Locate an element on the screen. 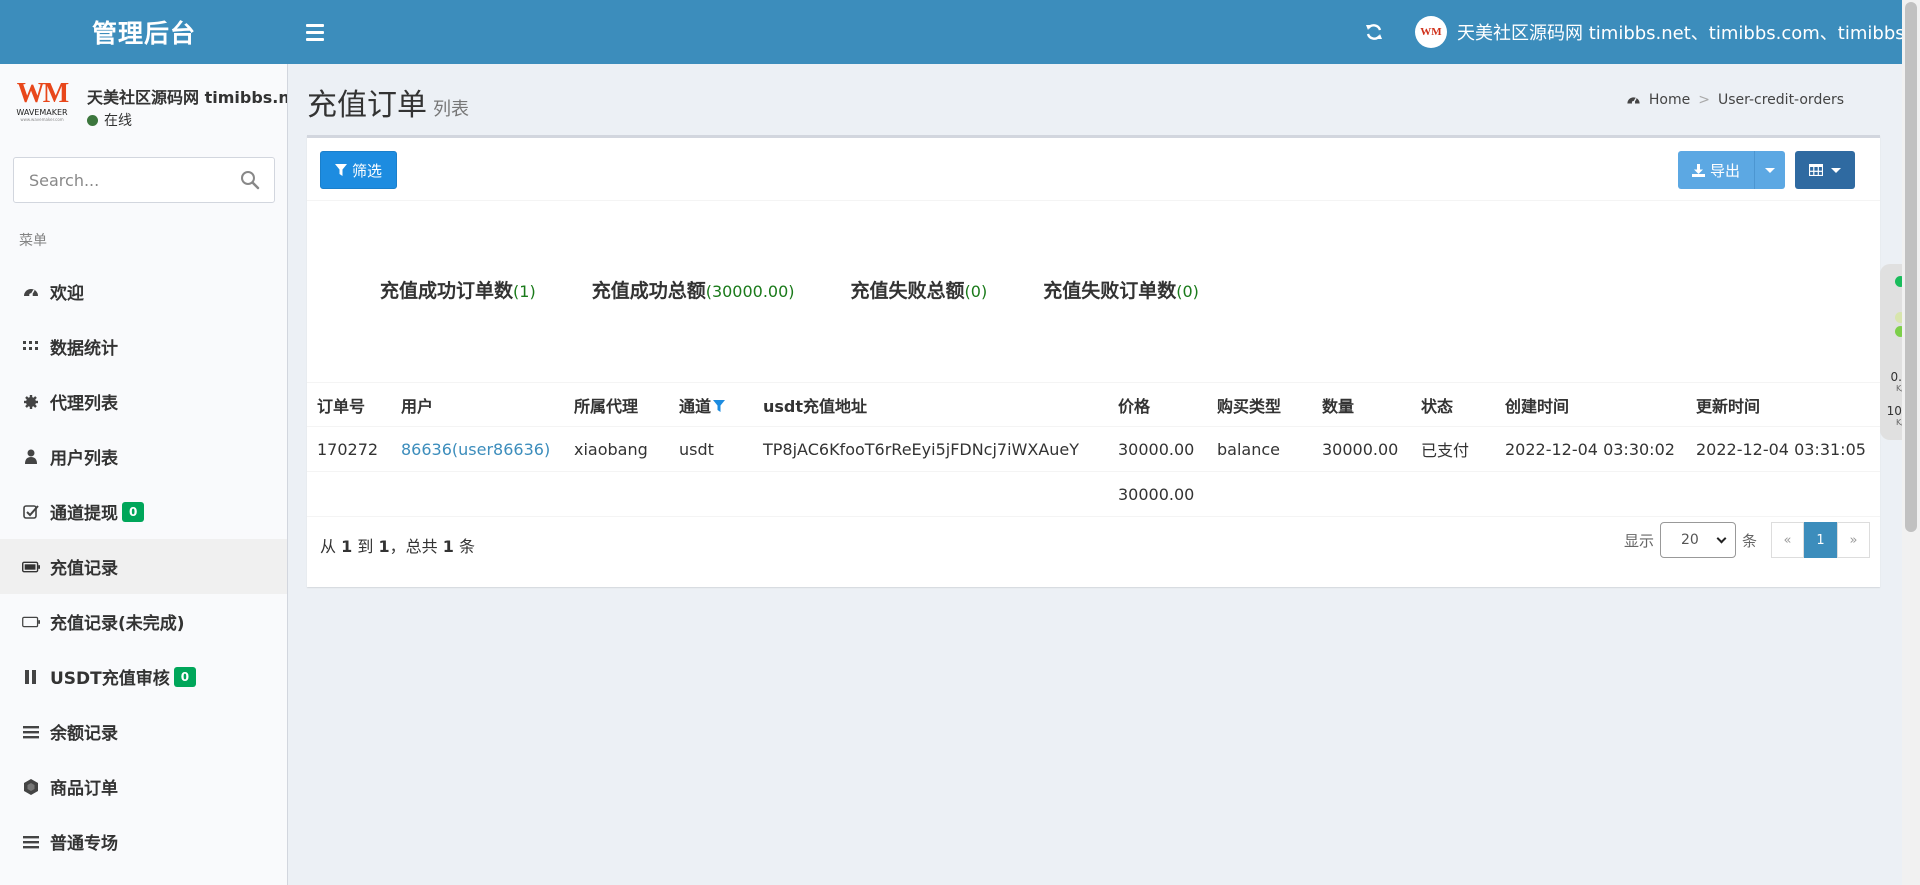  stat-fail-count: 充值失败订单数(0) is located at coordinates (1121, 289).